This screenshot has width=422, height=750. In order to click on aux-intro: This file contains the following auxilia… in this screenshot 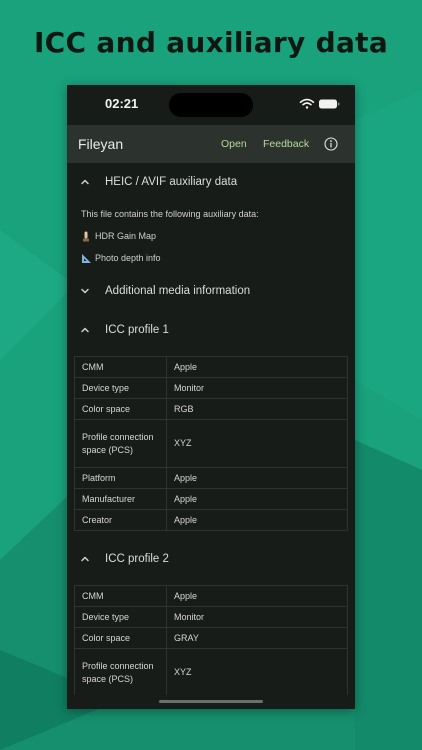, I will do `click(170, 214)`.